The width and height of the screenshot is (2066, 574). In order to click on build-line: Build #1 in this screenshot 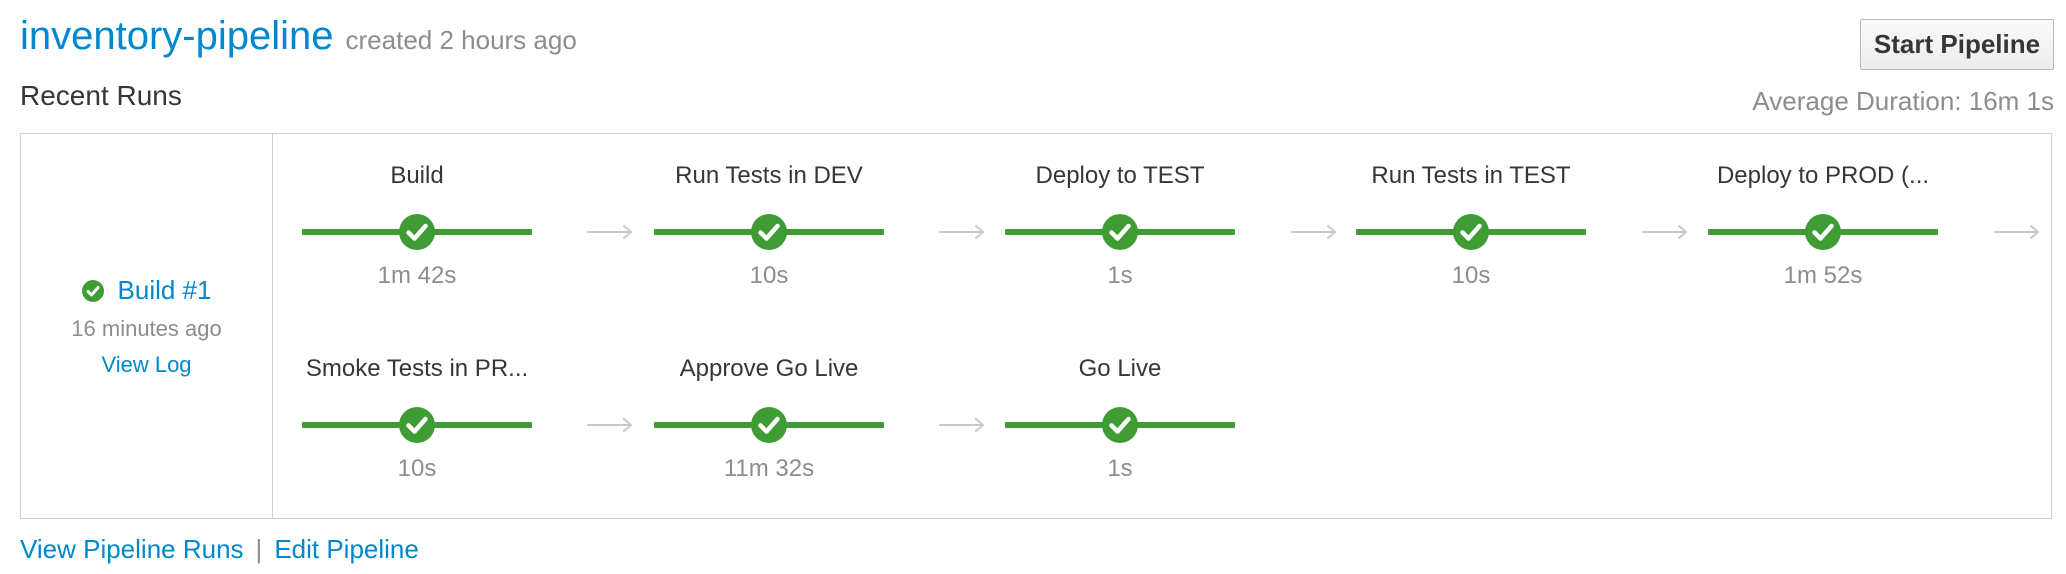, I will do `click(146, 292)`.